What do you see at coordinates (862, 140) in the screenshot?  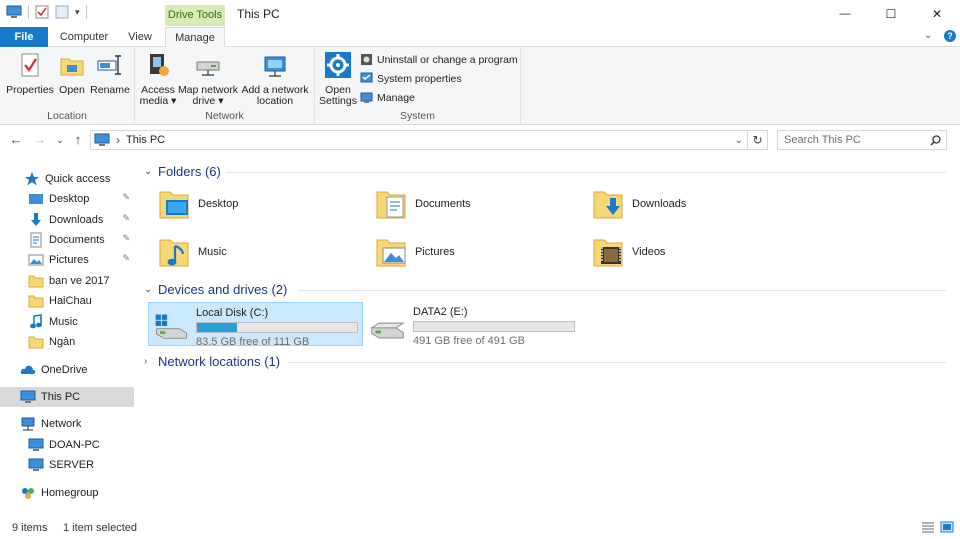 I see `search-input: Search This PC` at bounding box center [862, 140].